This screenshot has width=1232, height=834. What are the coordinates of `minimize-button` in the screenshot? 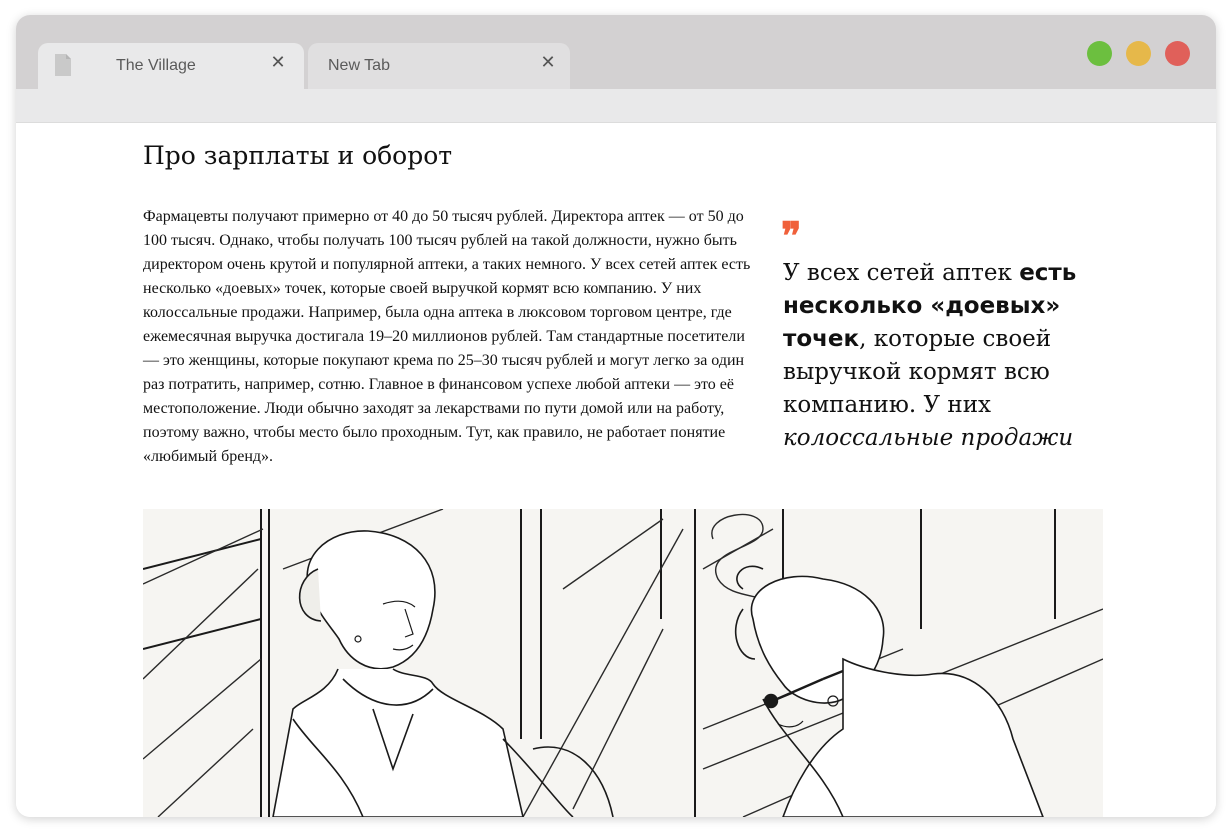 It's located at (1138, 53).